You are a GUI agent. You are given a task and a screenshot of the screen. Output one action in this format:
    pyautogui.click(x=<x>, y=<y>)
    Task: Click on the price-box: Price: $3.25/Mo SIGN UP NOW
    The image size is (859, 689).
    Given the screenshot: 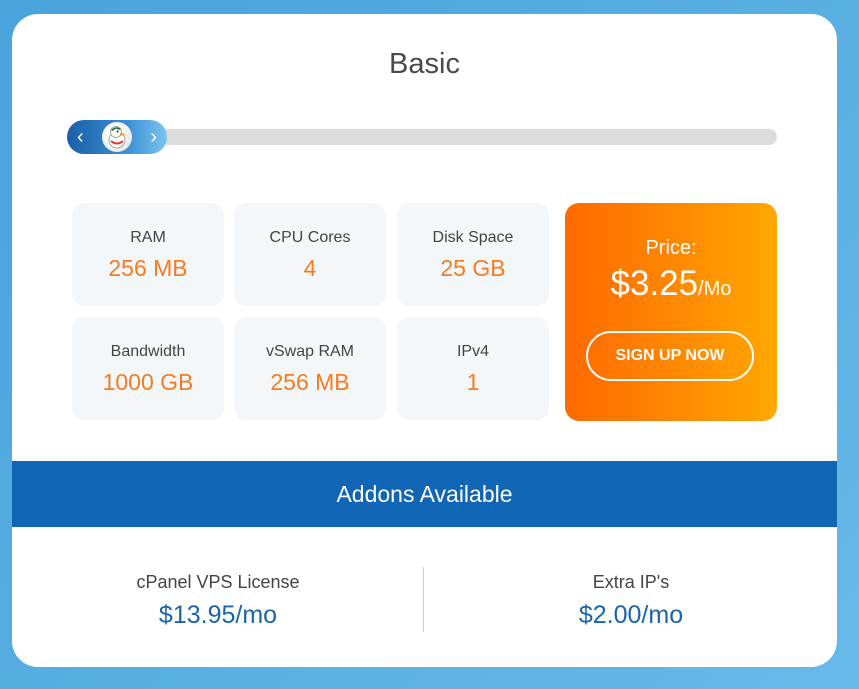 What is the action you would take?
    pyautogui.click(x=671, y=312)
    